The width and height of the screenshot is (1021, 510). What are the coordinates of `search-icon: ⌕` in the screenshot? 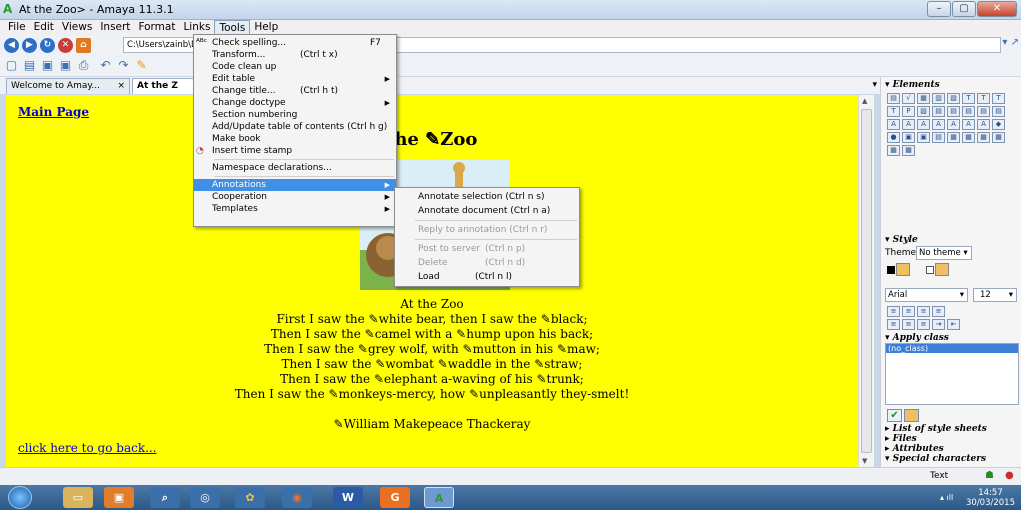 It's located at (165, 497).